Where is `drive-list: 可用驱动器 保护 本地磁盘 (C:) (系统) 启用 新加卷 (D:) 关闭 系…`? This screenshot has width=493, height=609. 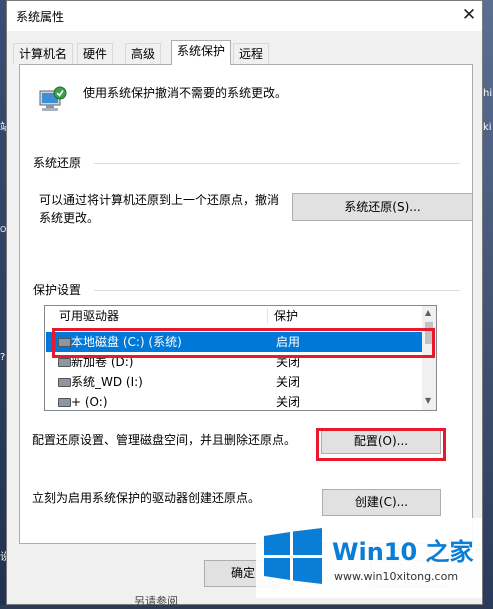
drive-list: 可用驱动器 保护 本地磁盘 (C:) (系统) 启用 新加卷 (D:) 关闭 系… is located at coordinates (240, 358).